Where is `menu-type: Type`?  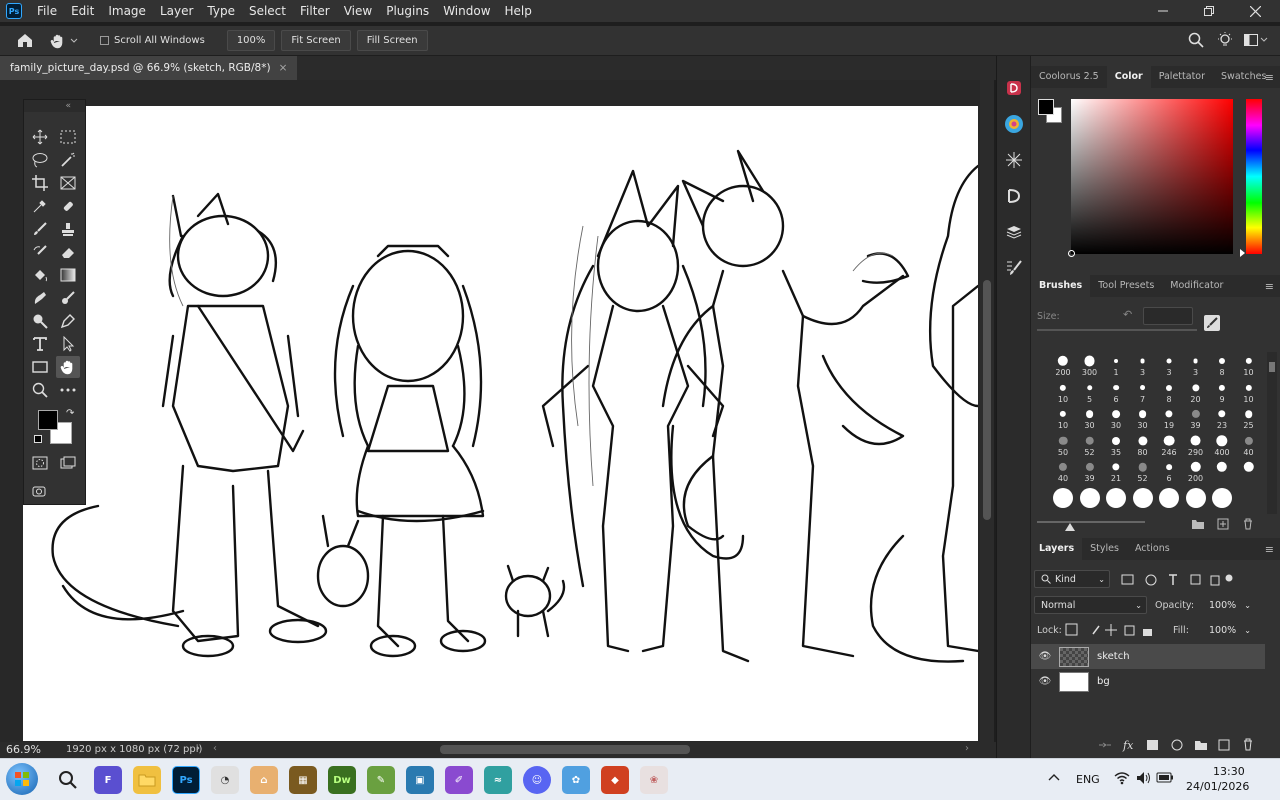
menu-type: Type is located at coordinates (221, 11).